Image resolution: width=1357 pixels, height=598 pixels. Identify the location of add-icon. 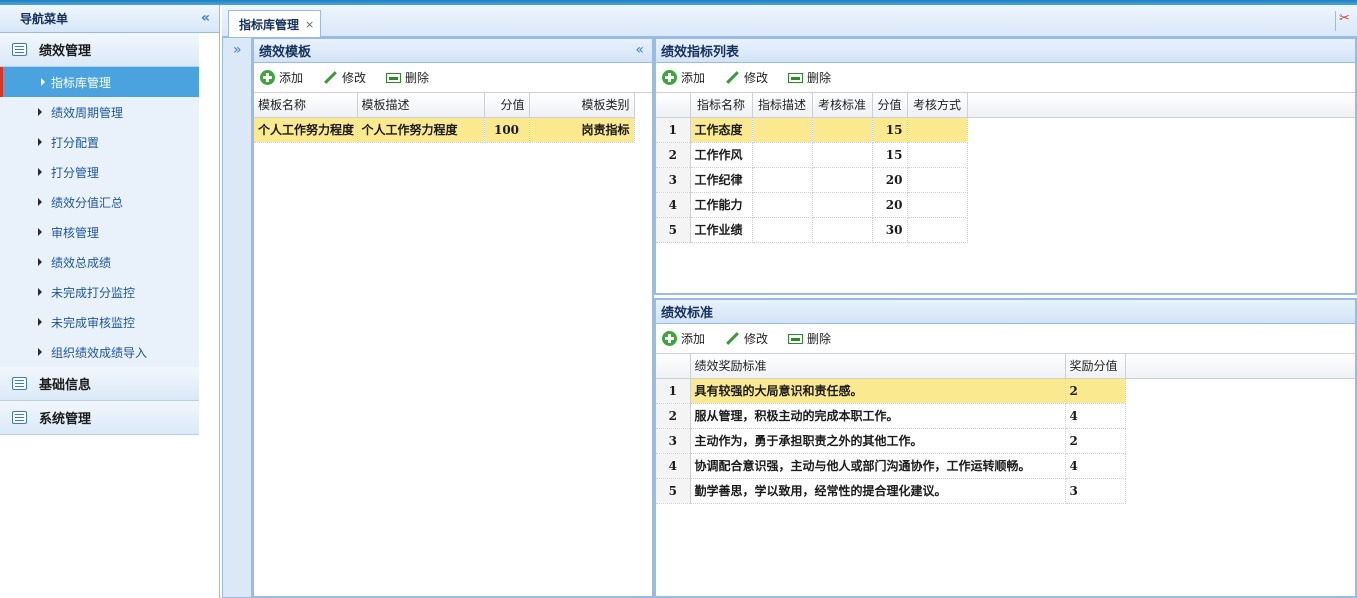
(669, 338).